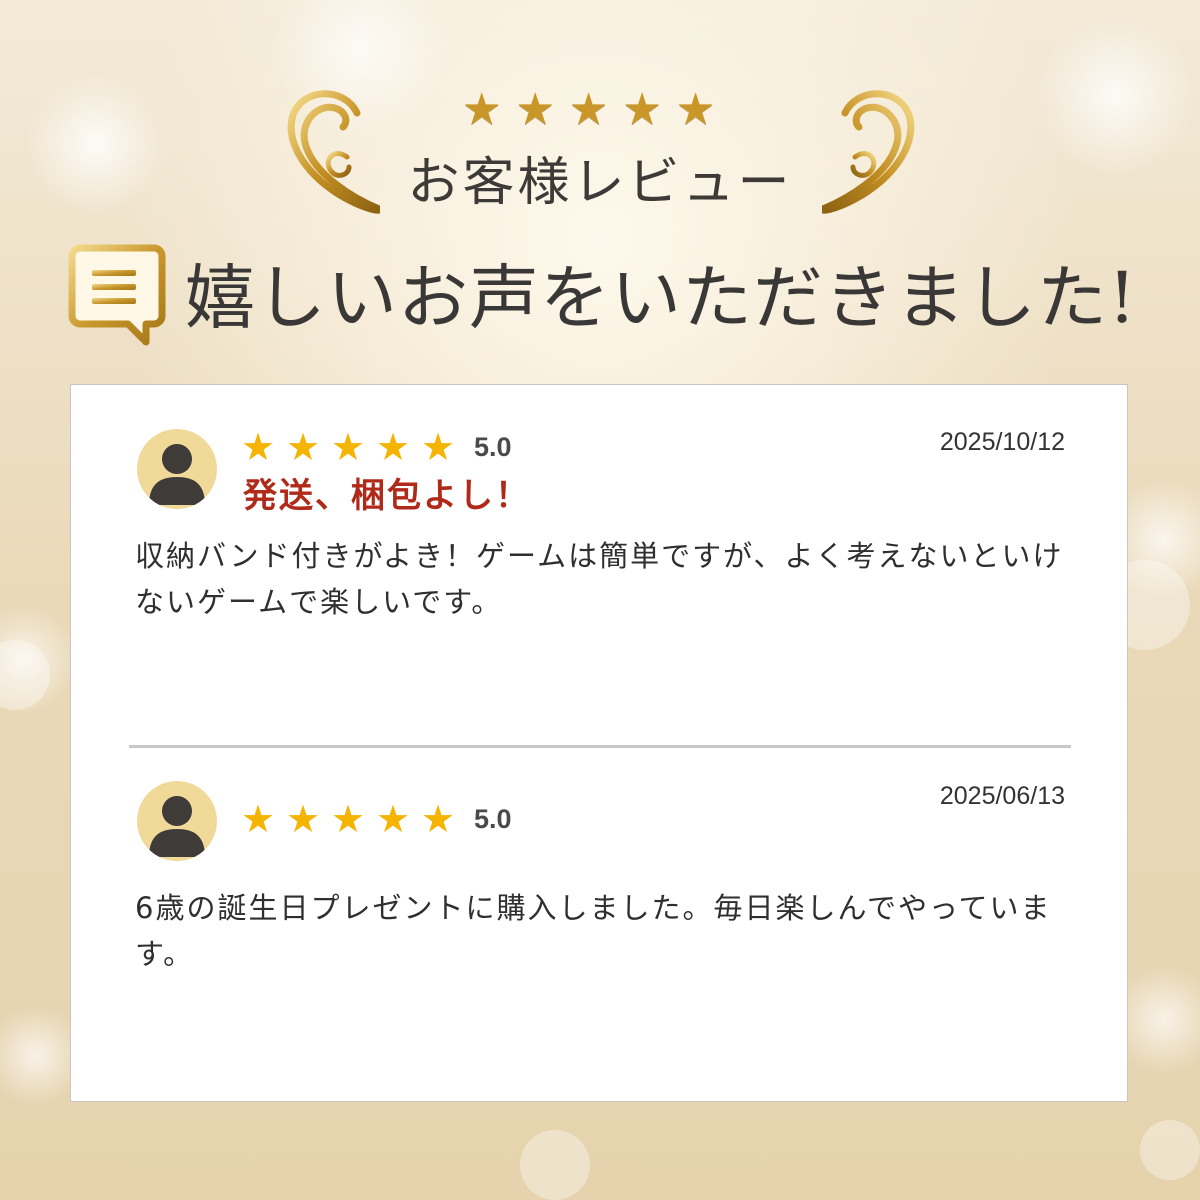 The height and width of the screenshot is (1200, 1200). What do you see at coordinates (387, 496) in the screenshot?
I see `review-title: 発送、梱包よし！` at bounding box center [387, 496].